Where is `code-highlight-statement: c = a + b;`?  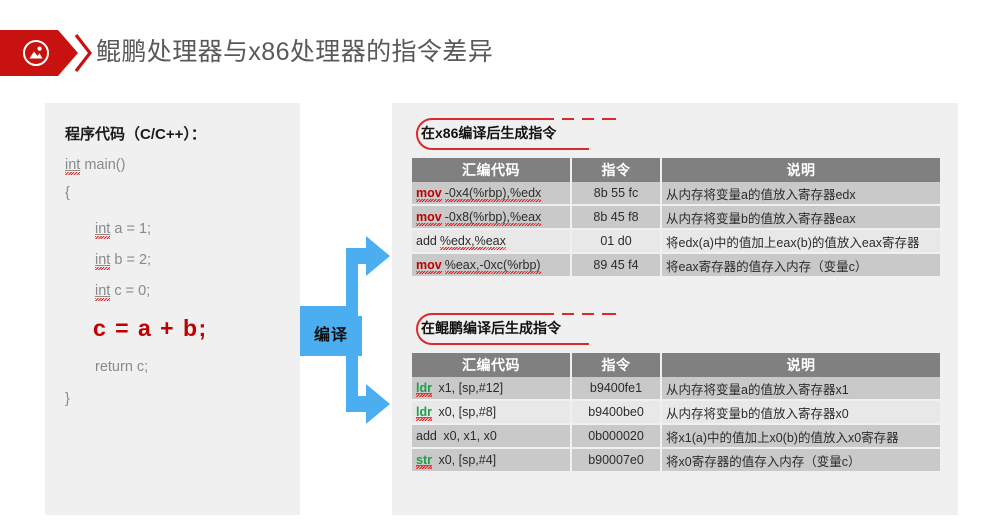
code-highlight-statement: c = a + b; is located at coordinates (150, 328).